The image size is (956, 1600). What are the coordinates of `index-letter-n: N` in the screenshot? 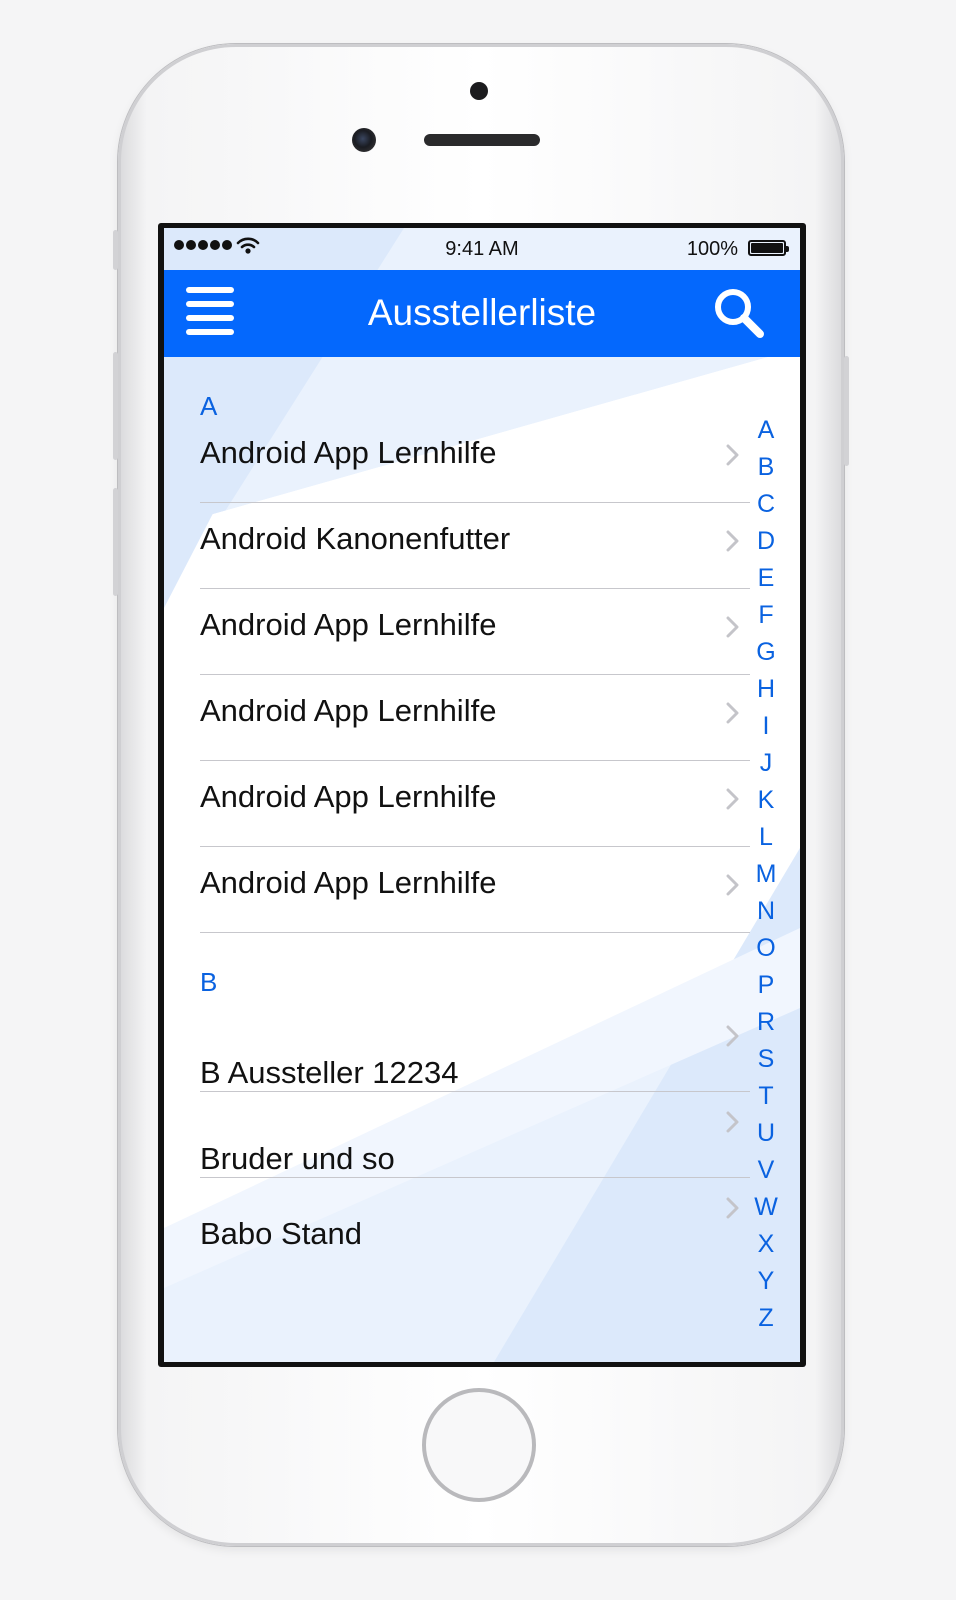 It's located at (766, 911).